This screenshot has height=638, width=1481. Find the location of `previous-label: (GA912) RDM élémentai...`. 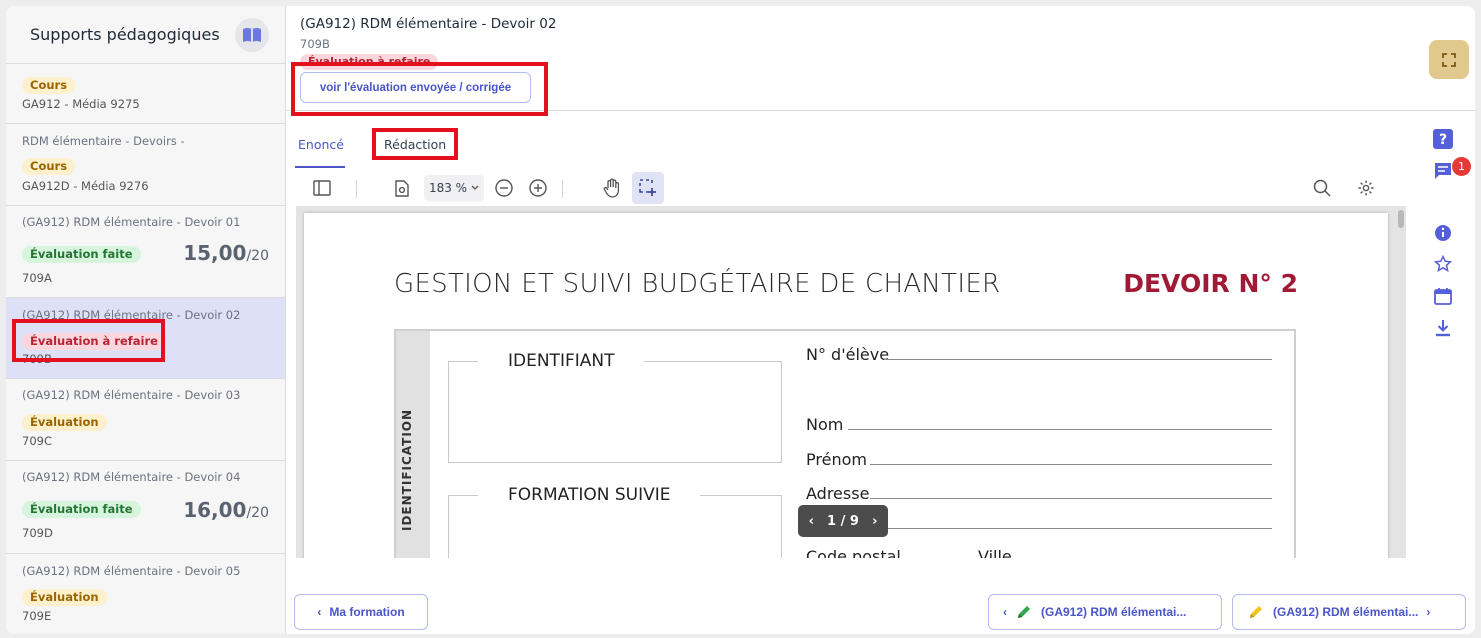

previous-label: (GA912) RDM élémentai... is located at coordinates (1114, 612).